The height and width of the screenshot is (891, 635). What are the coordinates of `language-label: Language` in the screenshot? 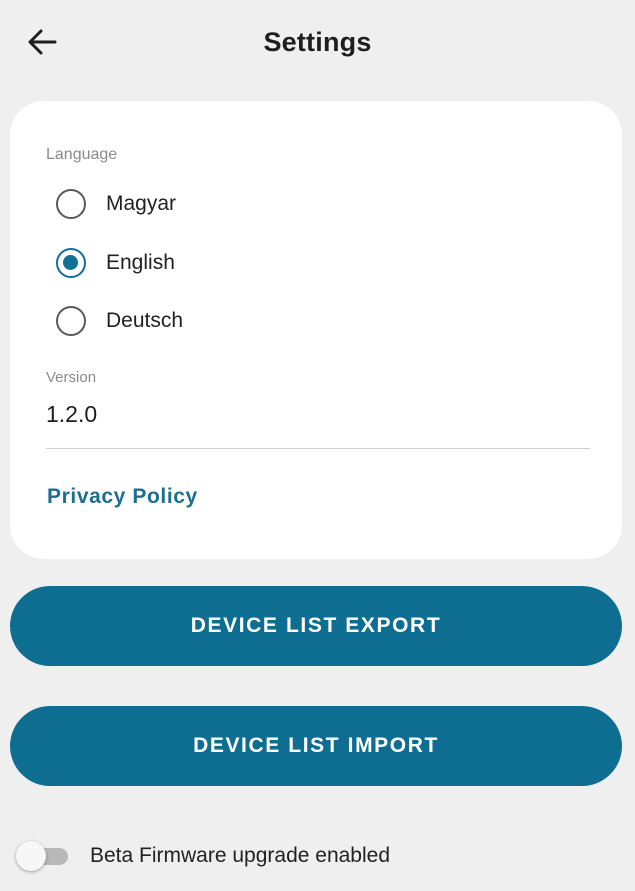 It's located at (82, 154).